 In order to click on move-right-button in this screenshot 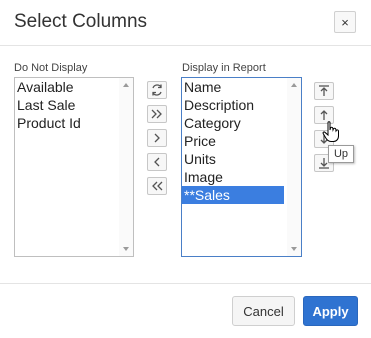, I will do `click(157, 138)`.